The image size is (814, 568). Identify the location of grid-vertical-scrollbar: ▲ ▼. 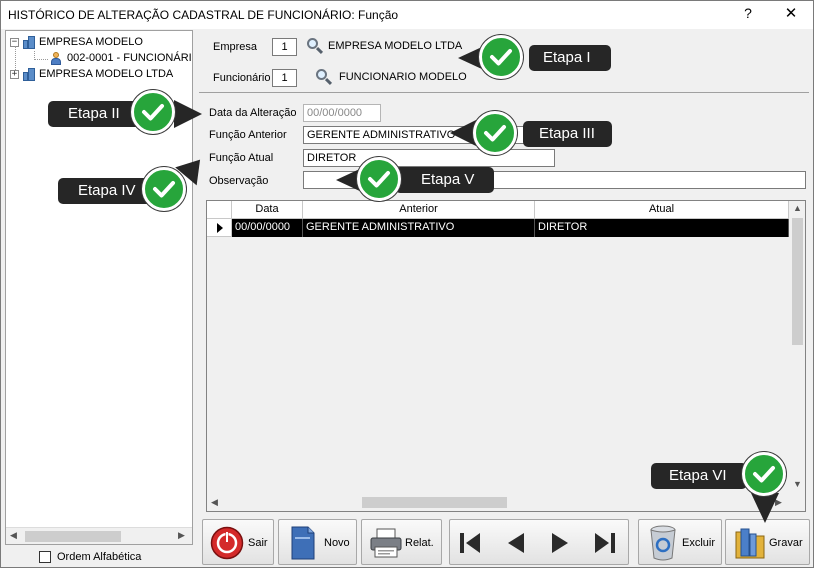
(797, 347).